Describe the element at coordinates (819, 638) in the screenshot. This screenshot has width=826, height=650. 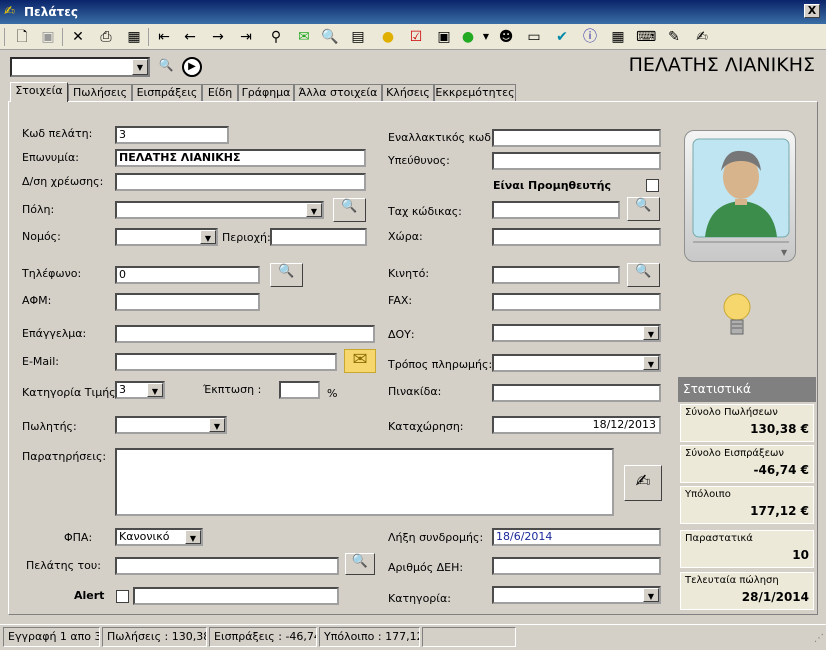
I see `resize-grip-icon: ⋰` at that location.